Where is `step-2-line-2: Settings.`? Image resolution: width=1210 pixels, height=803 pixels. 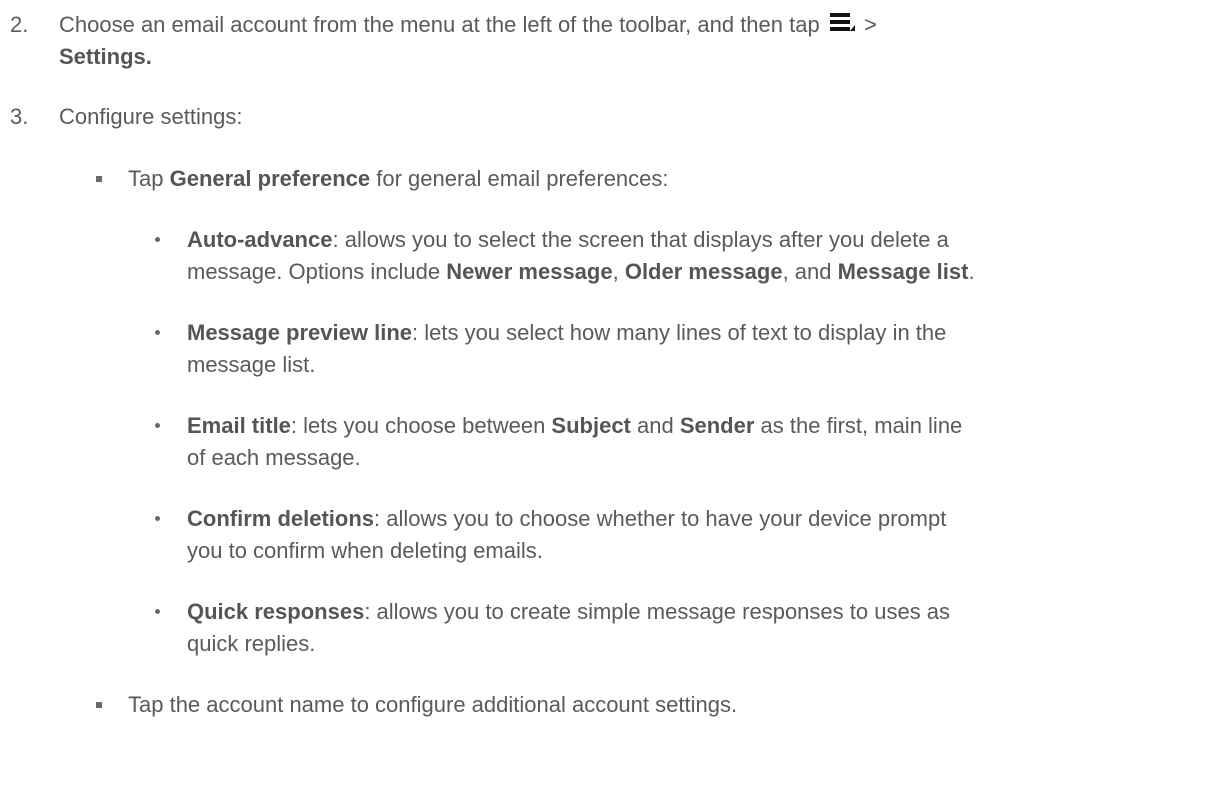 step-2-line-2: Settings. is located at coordinates (105, 57).